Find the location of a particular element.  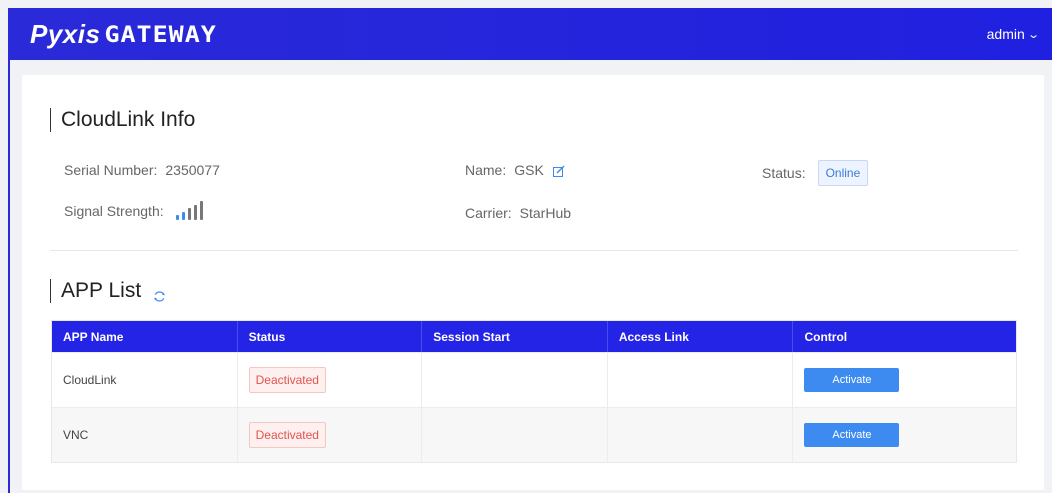

table-row: CloudLink Deactivated Activate is located at coordinates (534, 379).